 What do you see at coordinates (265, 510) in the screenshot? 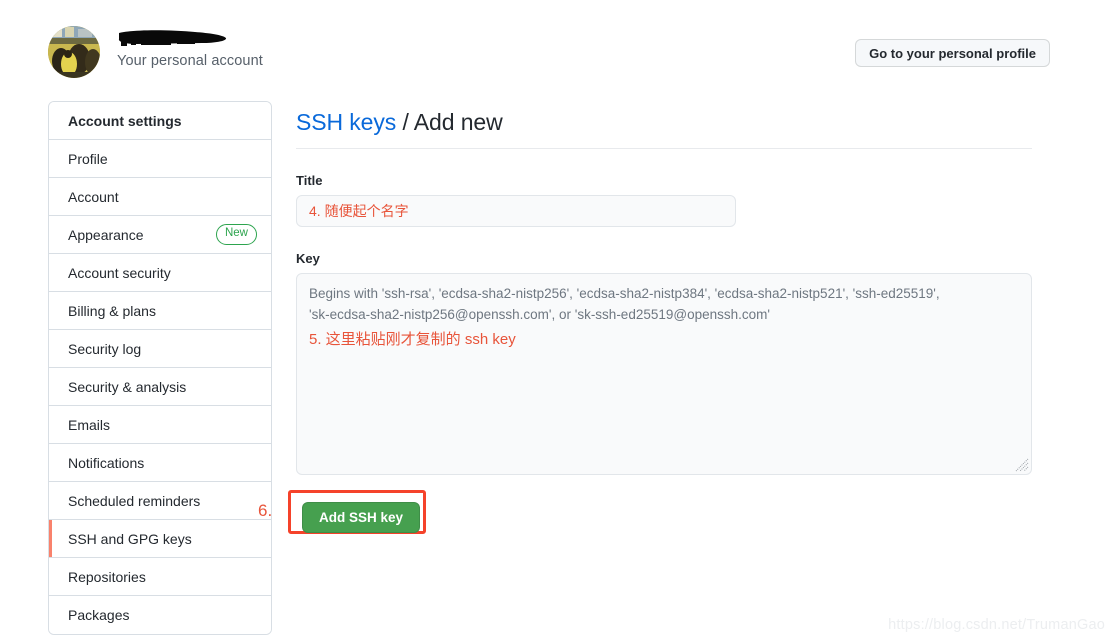
I see `step-marker-6: 6.` at bounding box center [265, 510].